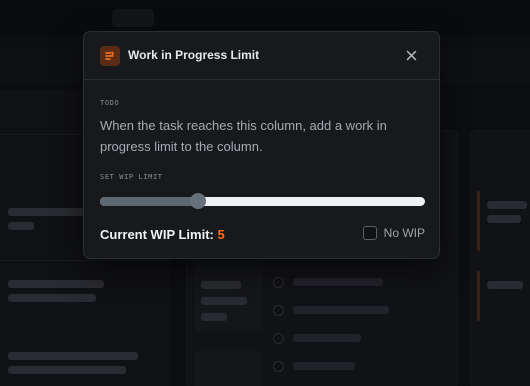  Describe the element at coordinates (194, 55) in the screenshot. I see `modal-title: Work in Progress Limit` at that location.